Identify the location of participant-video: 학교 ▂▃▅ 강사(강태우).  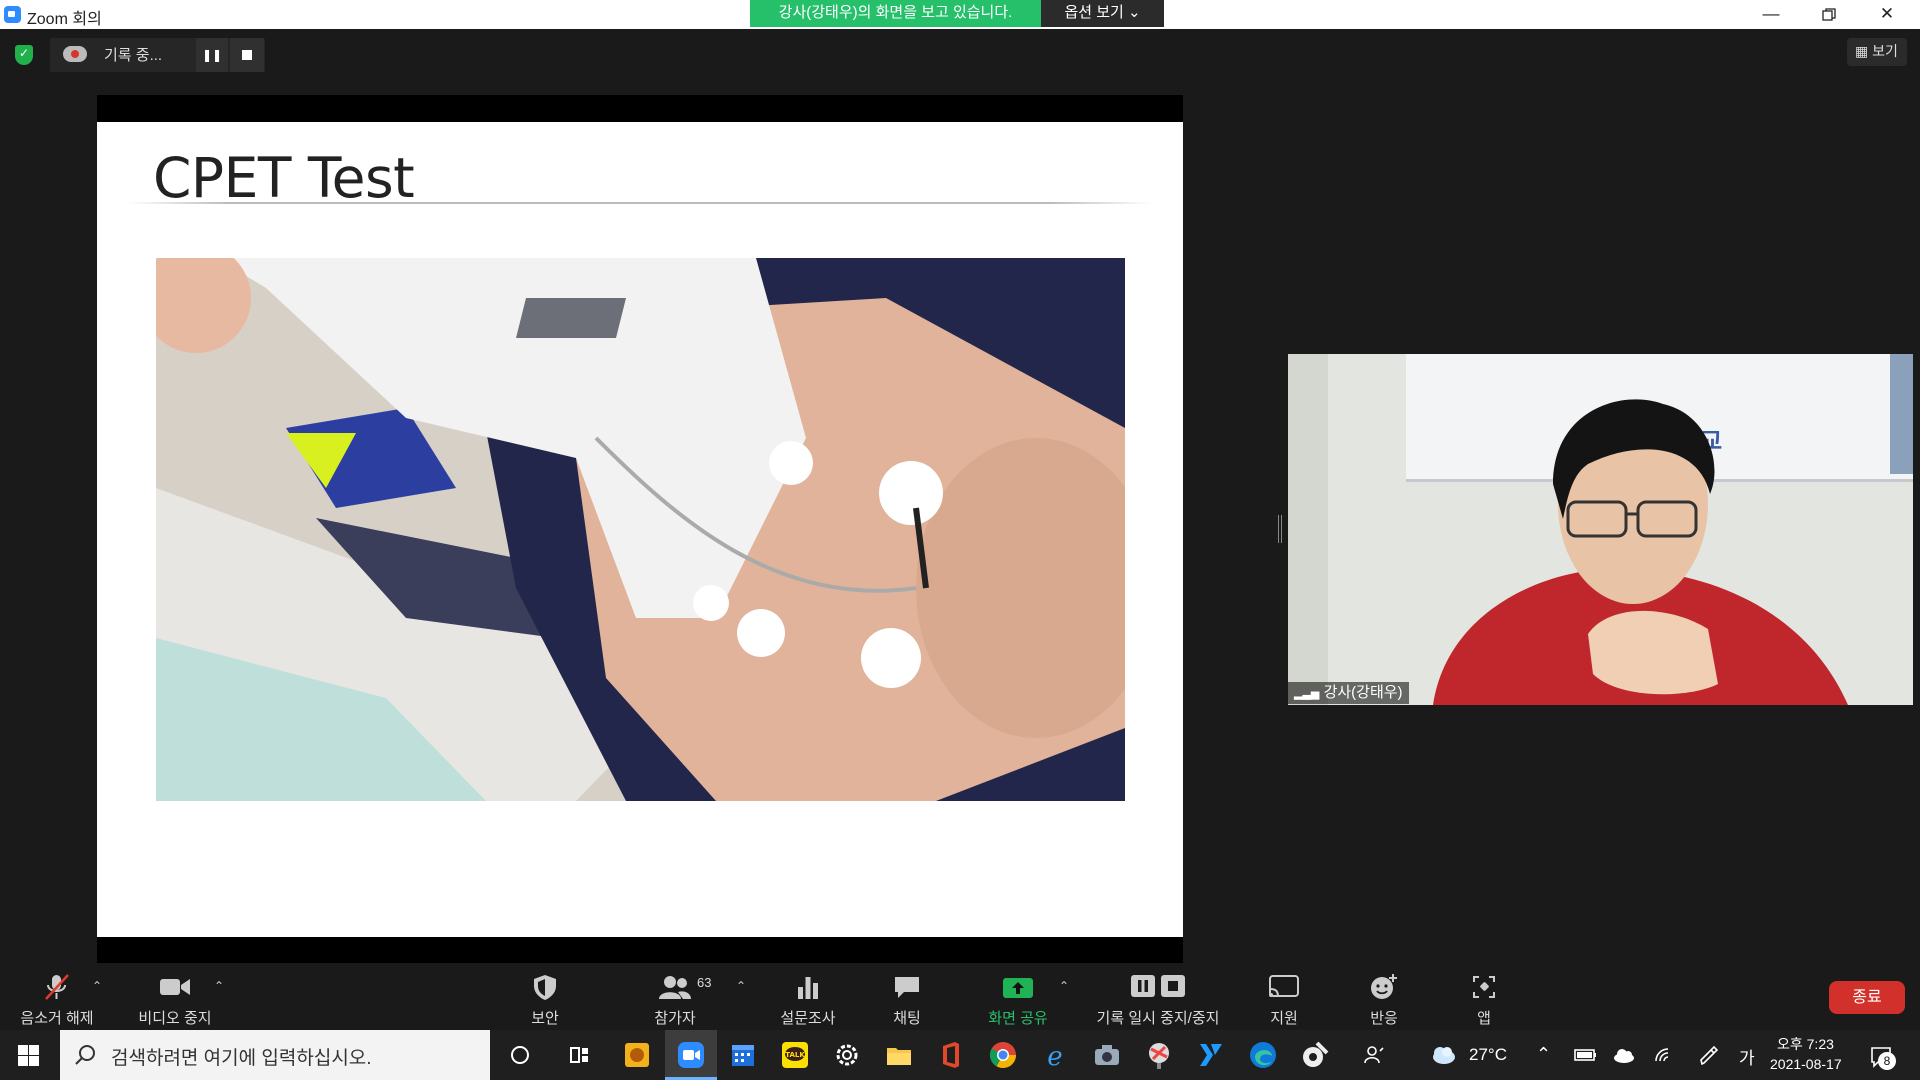
(1600, 529).